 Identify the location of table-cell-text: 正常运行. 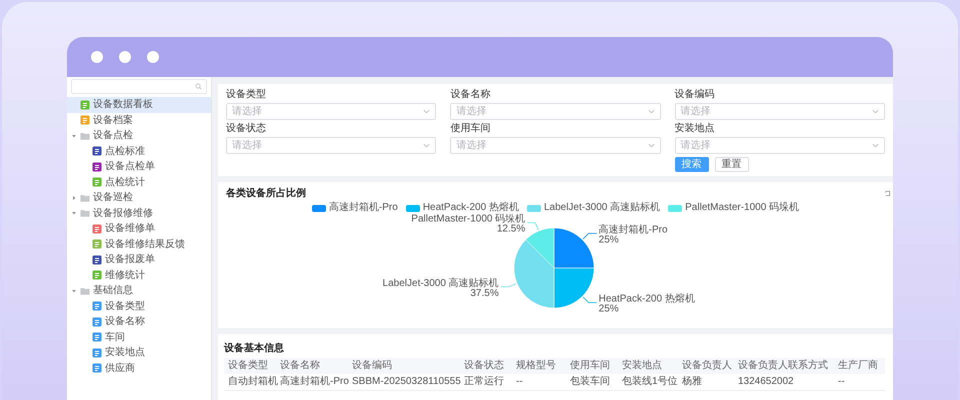
(484, 381).